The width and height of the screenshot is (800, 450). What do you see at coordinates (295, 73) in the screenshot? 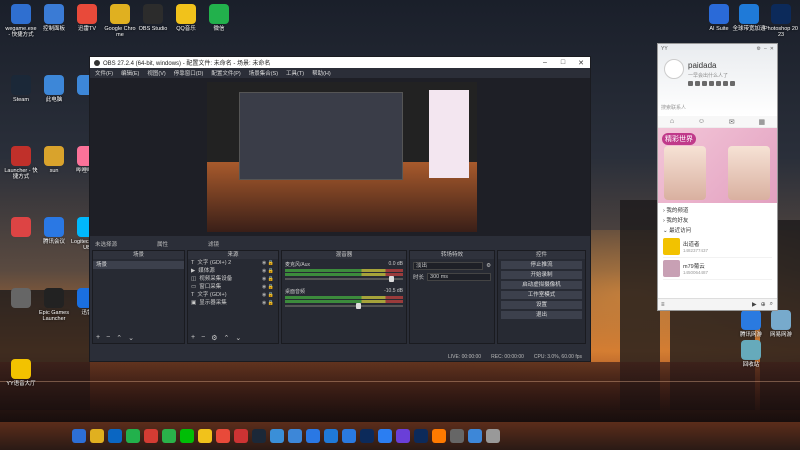
I see `menu-tools: 工具(T)` at bounding box center [295, 73].